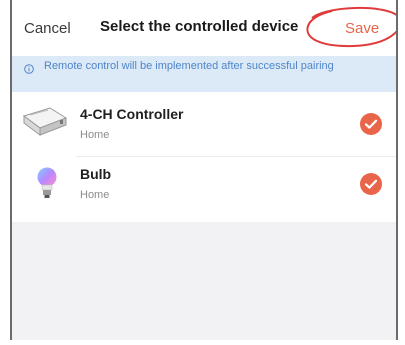 The height and width of the screenshot is (345, 405). Describe the element at coordinates (47, 182) in the screenshot. I see `bulb-icon` at that location.